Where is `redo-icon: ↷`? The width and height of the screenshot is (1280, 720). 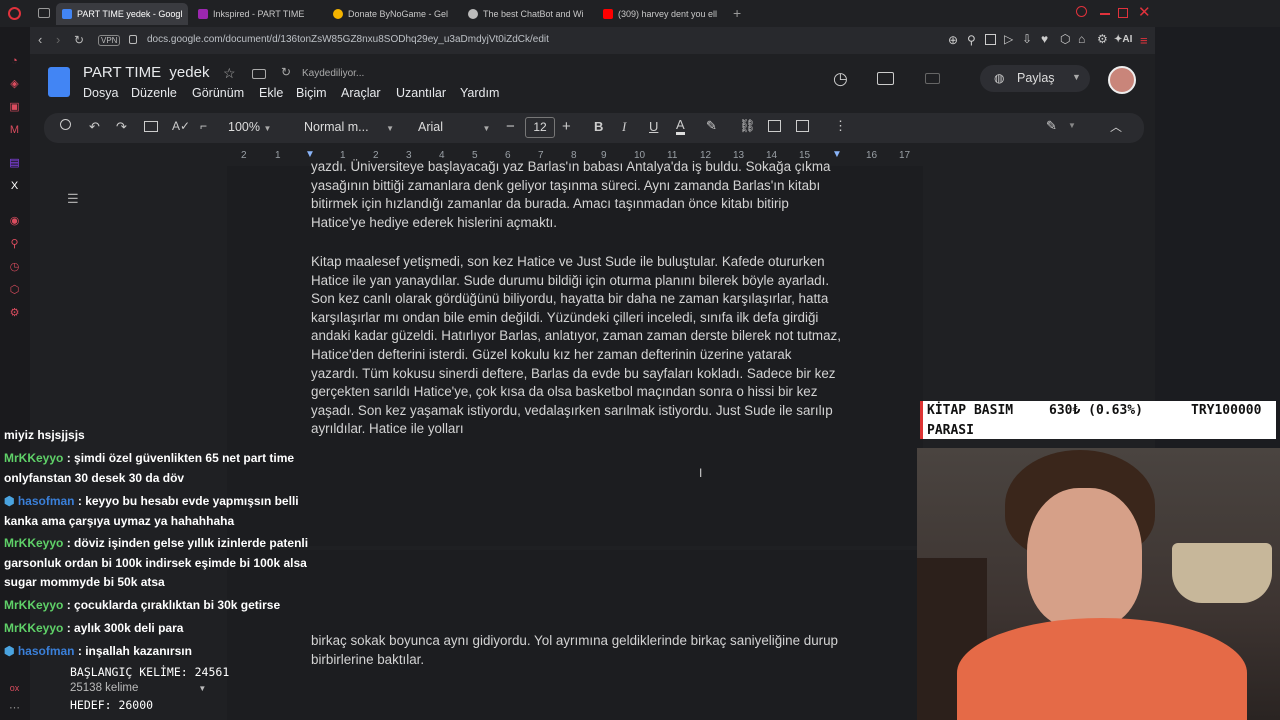 redo-icon: ↷ is located at coordinates (121, 127).